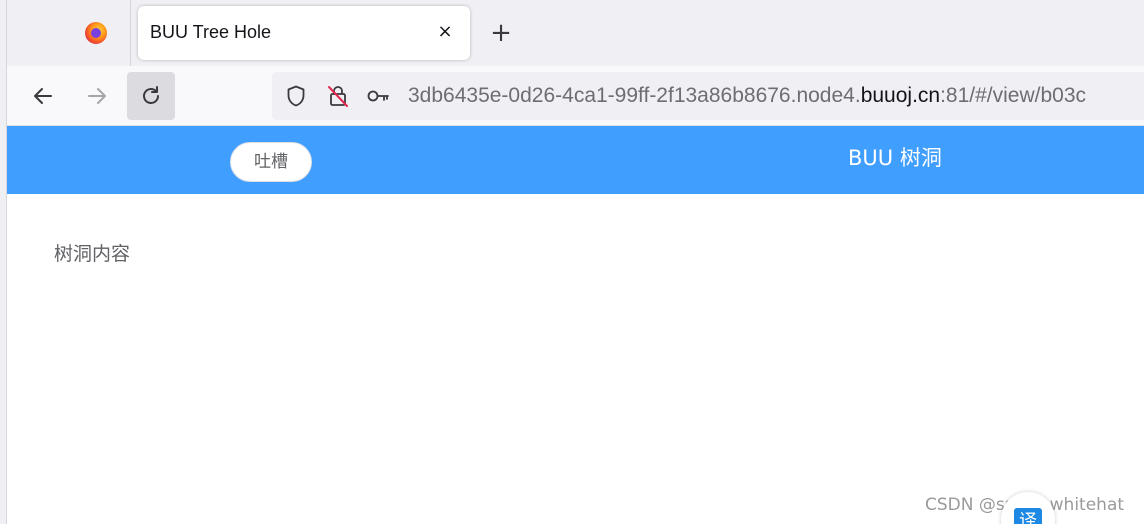 The width and height of the screenshot is (1144, 524). I want to click on reload-button, so click(151, 96).